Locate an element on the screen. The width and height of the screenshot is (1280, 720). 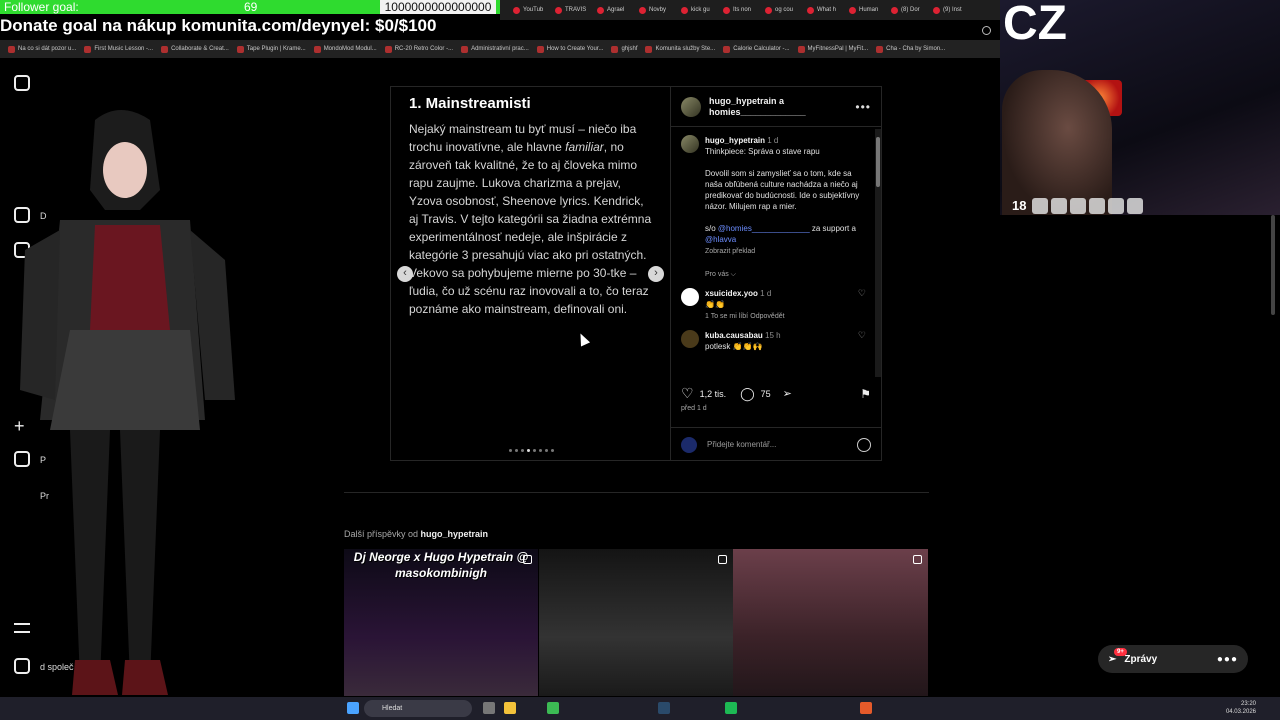
more-posts-heading: Další příspěvky od hugo_hypetrain is located at coordinates (416, 534).